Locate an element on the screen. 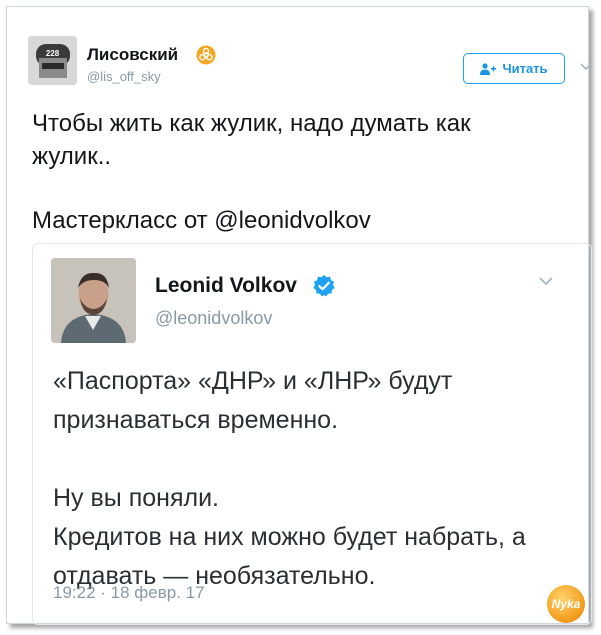 This screenshot has width=601, height=635. biohazard-icon is located at coordinates (206, 55).